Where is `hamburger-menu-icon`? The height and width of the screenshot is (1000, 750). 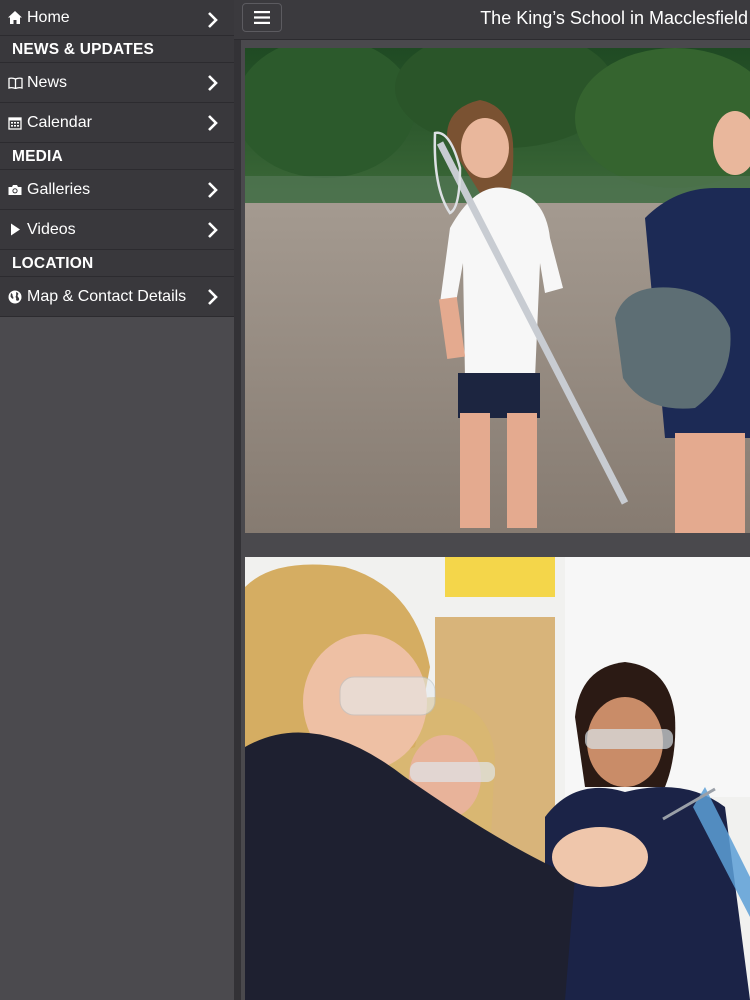 hamburger-menu-icon is located at coordinates (262, 17).